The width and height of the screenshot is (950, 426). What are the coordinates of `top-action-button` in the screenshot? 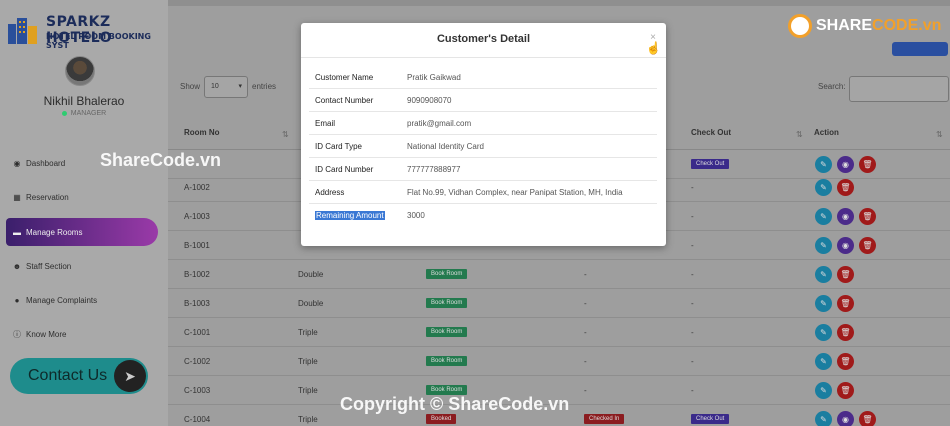 It's located at (920, 49).